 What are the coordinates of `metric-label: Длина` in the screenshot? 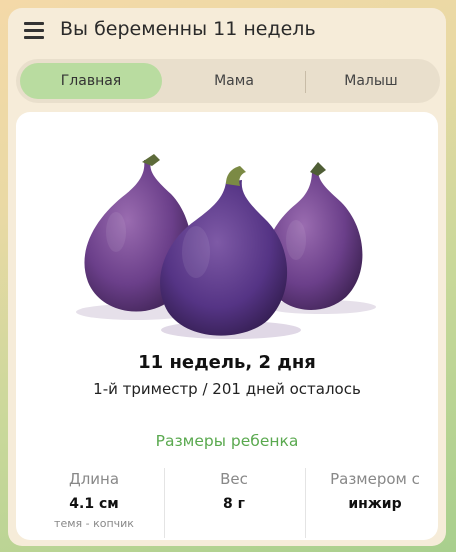 It's located at (94, 479).